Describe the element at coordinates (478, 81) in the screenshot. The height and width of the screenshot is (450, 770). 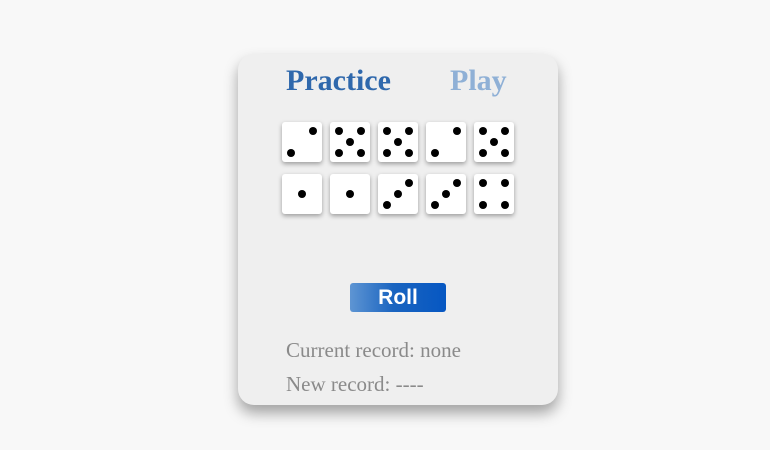
I see `tab-play: Play` at that location.